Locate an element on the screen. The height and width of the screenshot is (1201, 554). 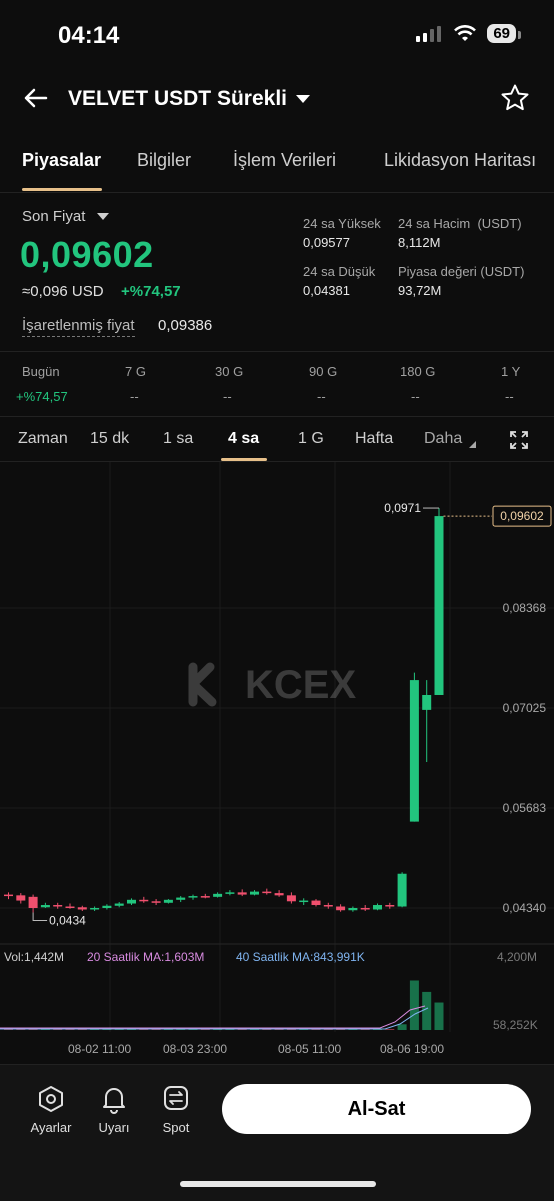
ma40-line is located at coordinates (214, 1018).